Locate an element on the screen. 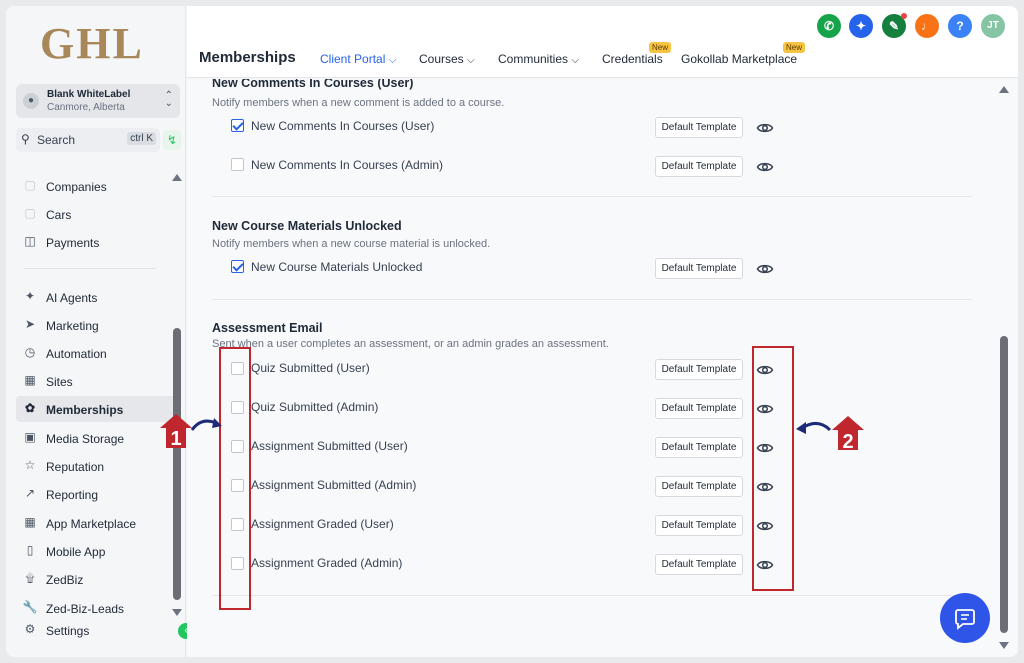 The image size is (1024, 663). user-avatar: JT is located at coordinates (993, 26).